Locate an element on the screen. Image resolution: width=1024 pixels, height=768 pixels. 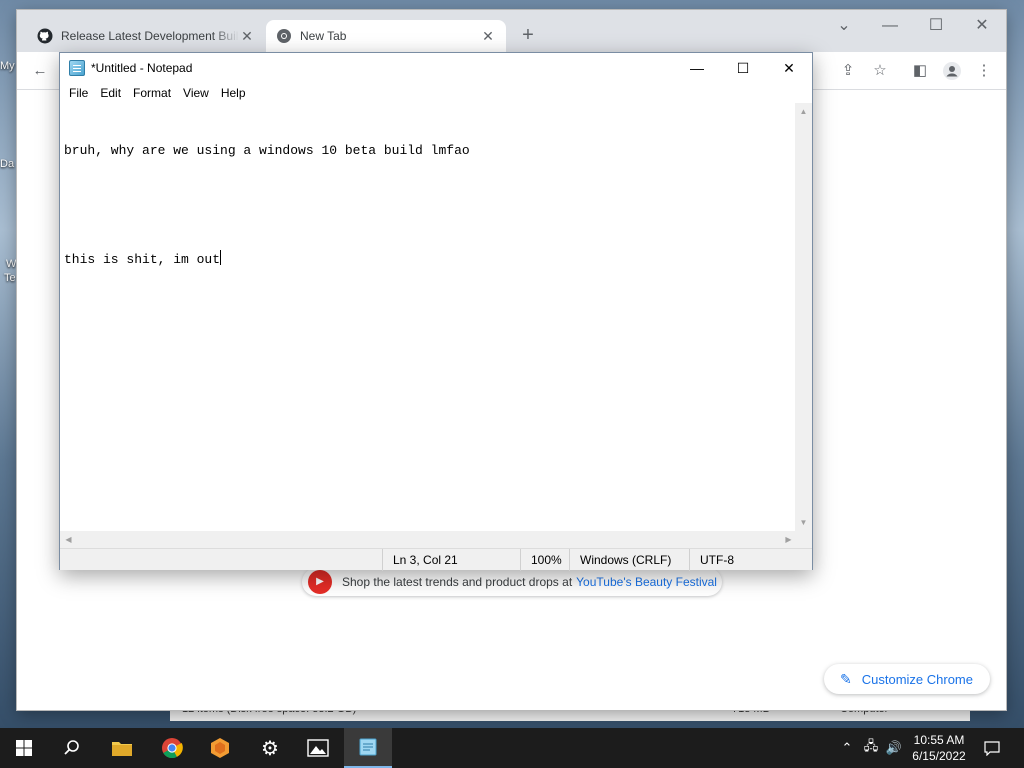
notifications-icon is located at coordinates (992, 748).